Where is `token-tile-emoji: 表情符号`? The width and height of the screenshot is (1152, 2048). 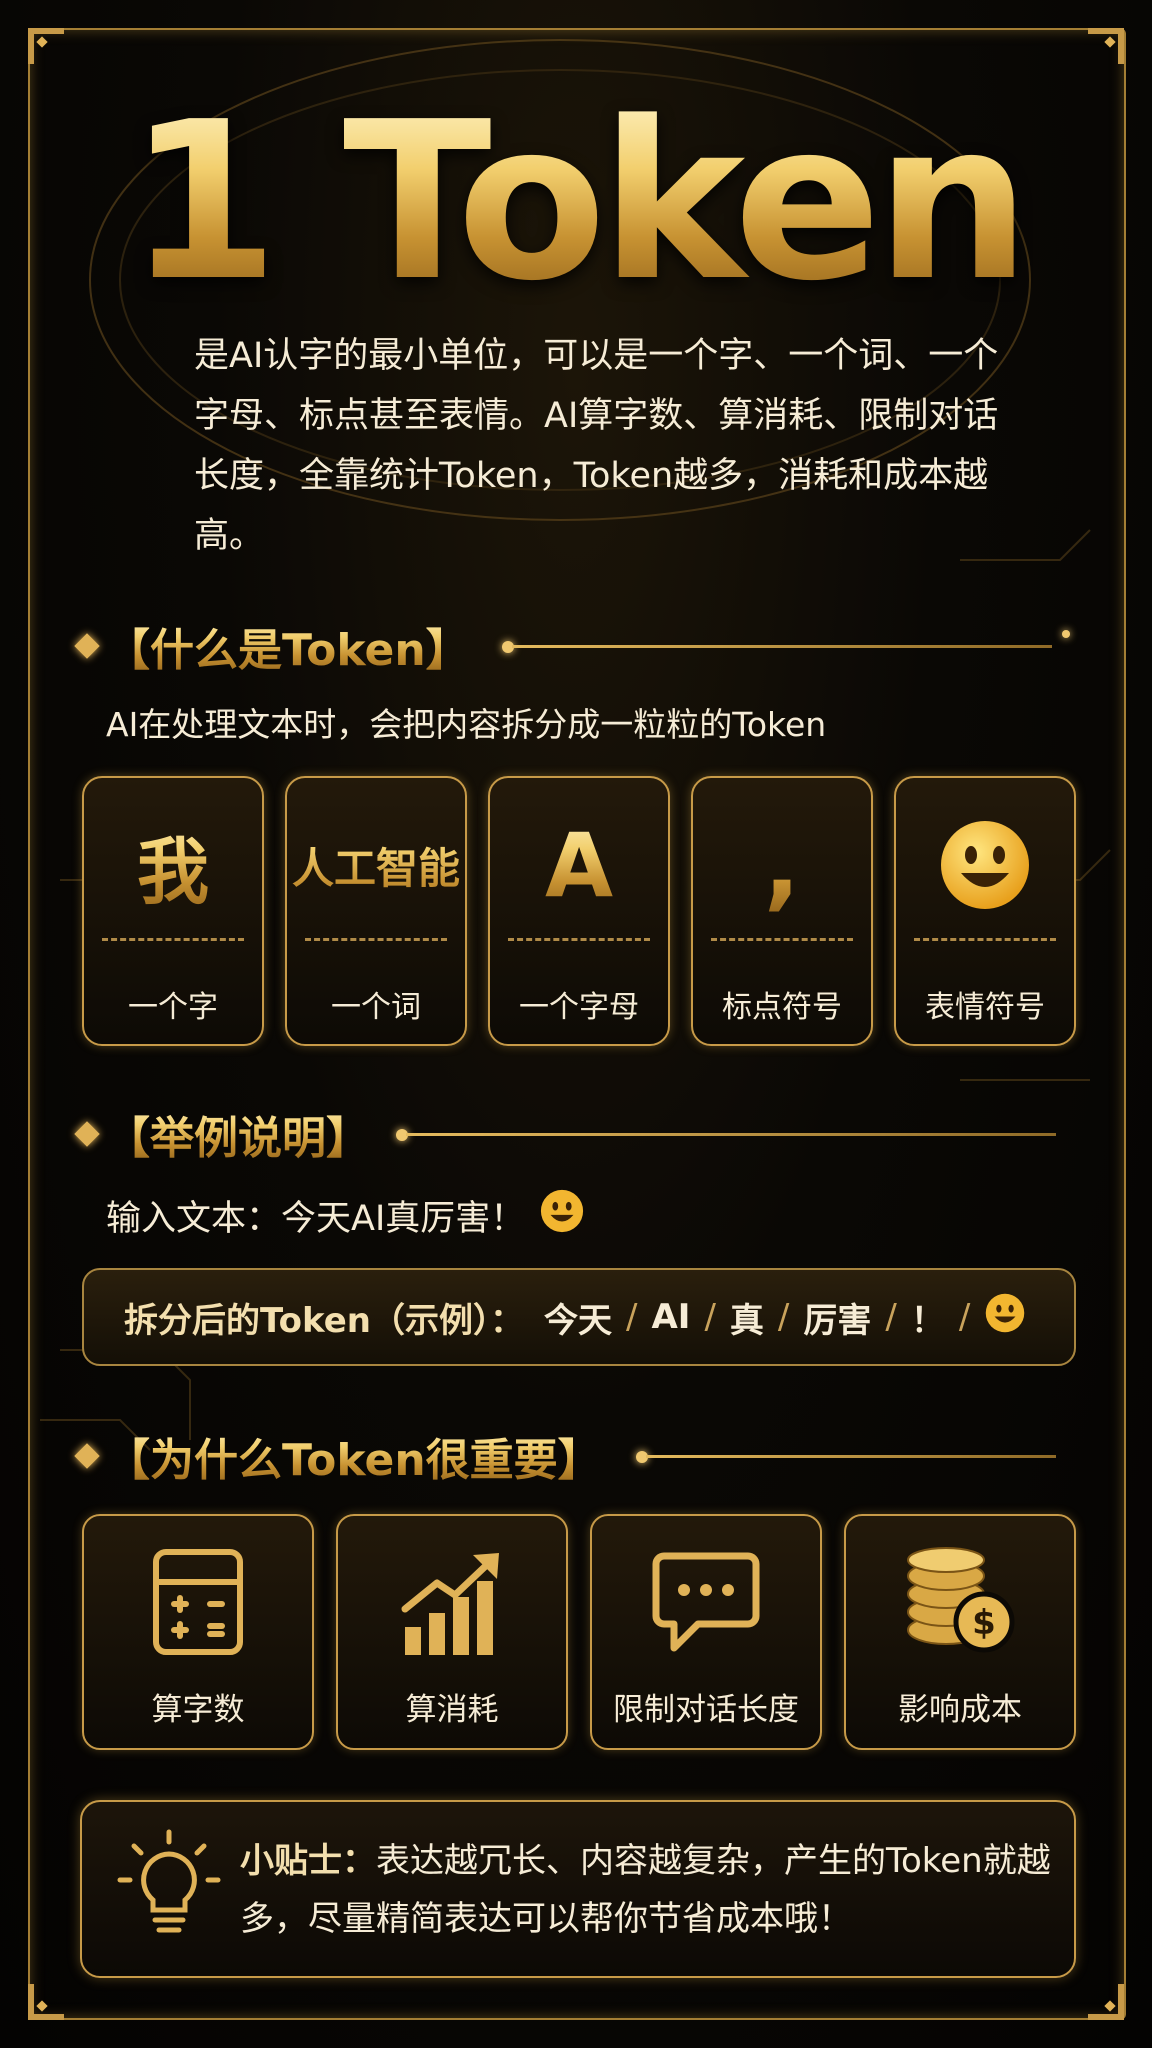 token-tile-emoji: 表情符号 is located at coordinates (985, 911).